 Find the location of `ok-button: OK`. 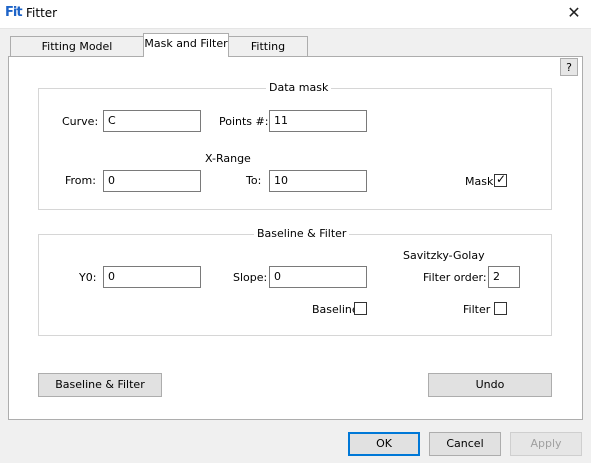

ok-button: OK is located at coordinates (384, 444).